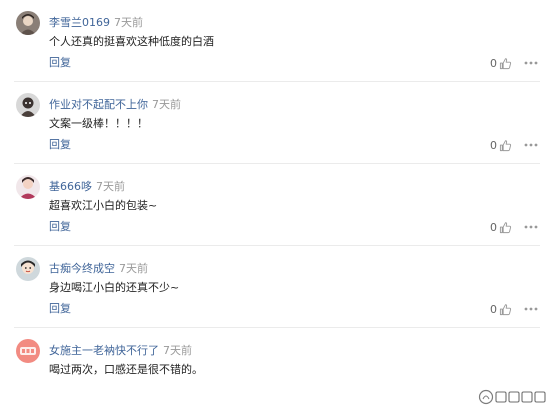 This screenshot has width=554, height=410. I want to click on watermark-logo-icon, so click(512, 397).